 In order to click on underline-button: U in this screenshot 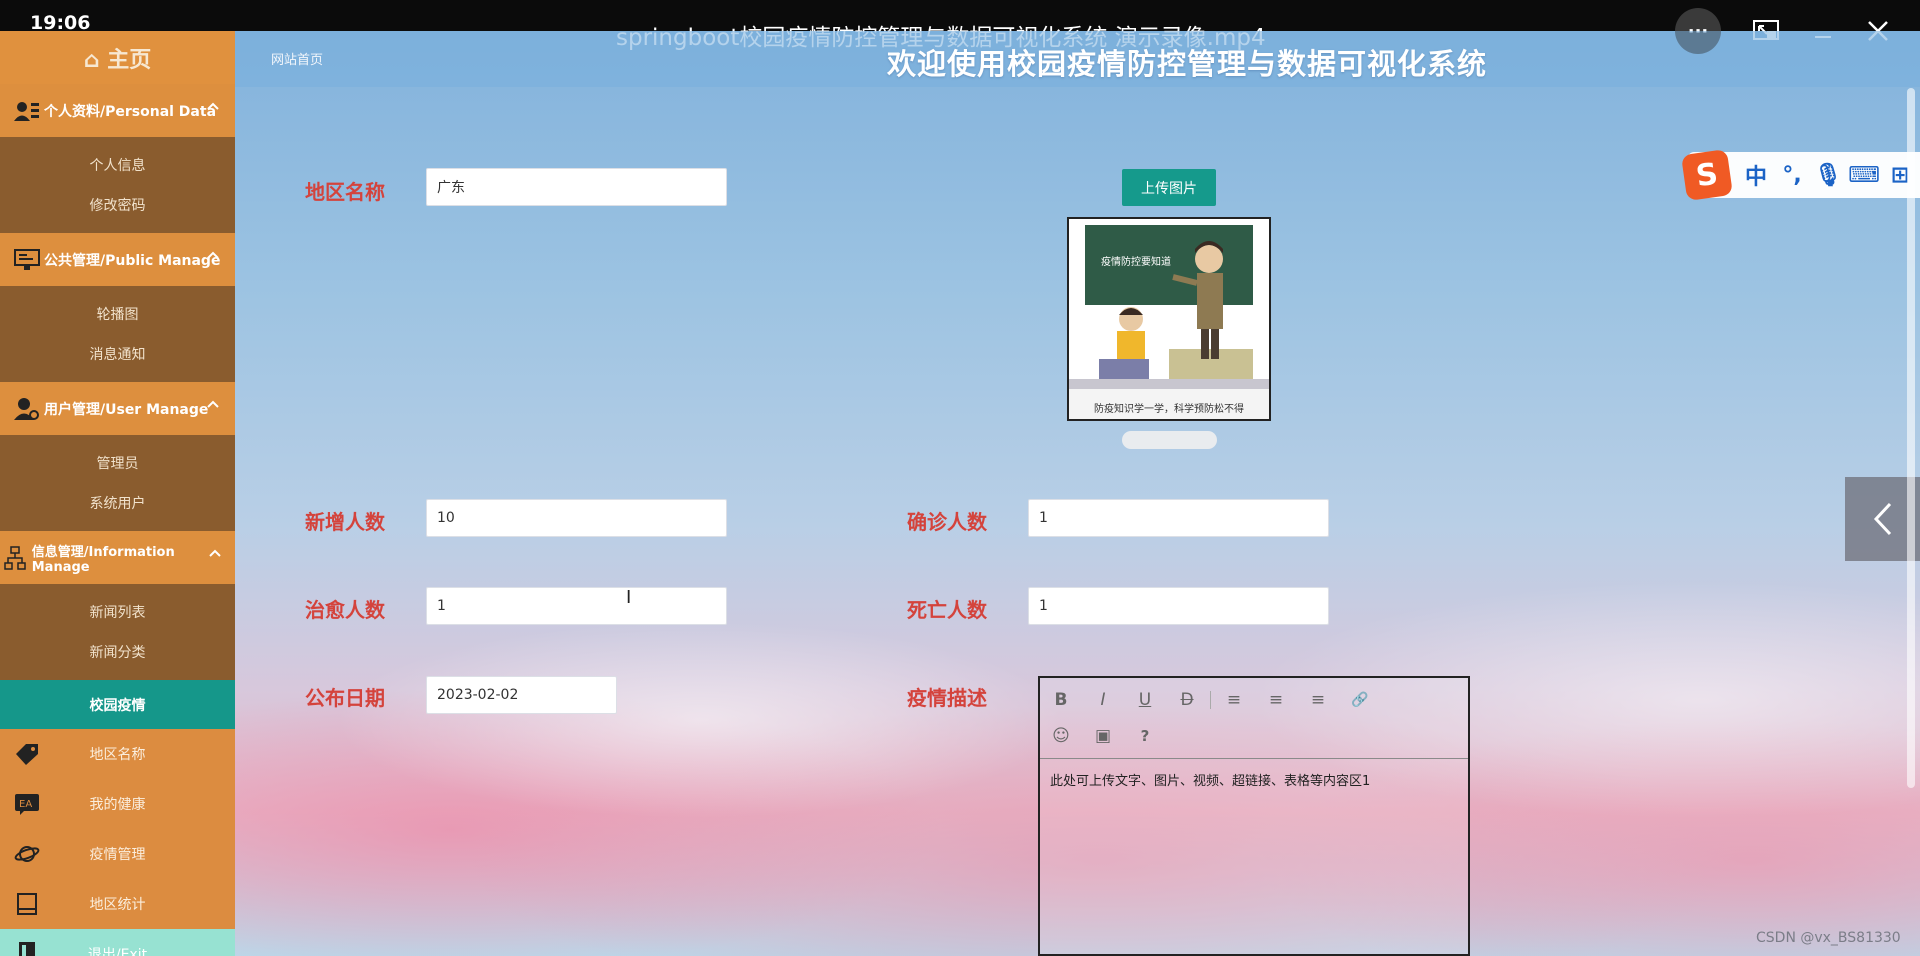, I will do `click(1145, 700)`.